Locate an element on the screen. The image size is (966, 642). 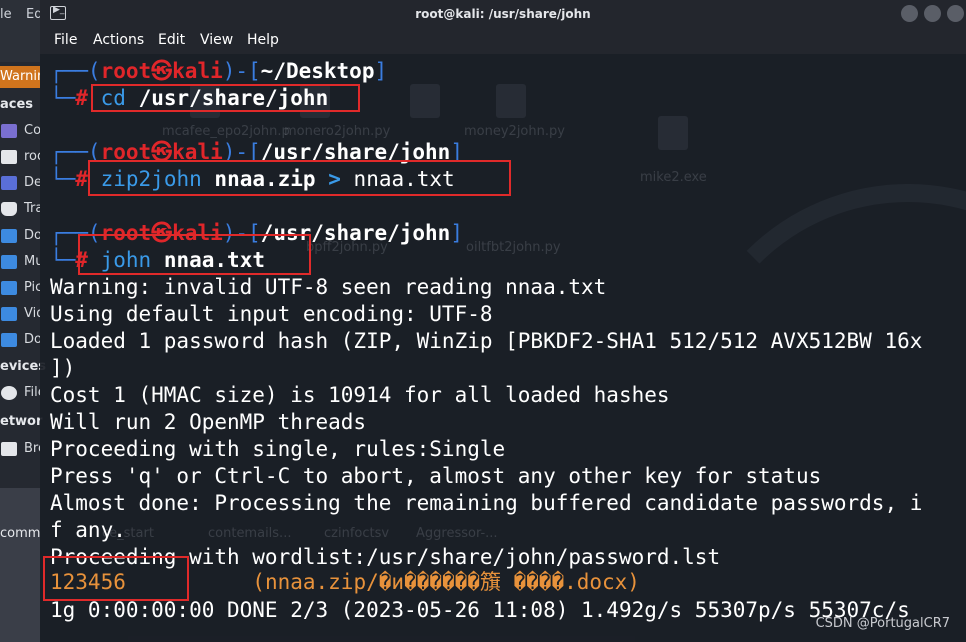
sidebar-item-label: Desktop is located at coordinates (32, 182).